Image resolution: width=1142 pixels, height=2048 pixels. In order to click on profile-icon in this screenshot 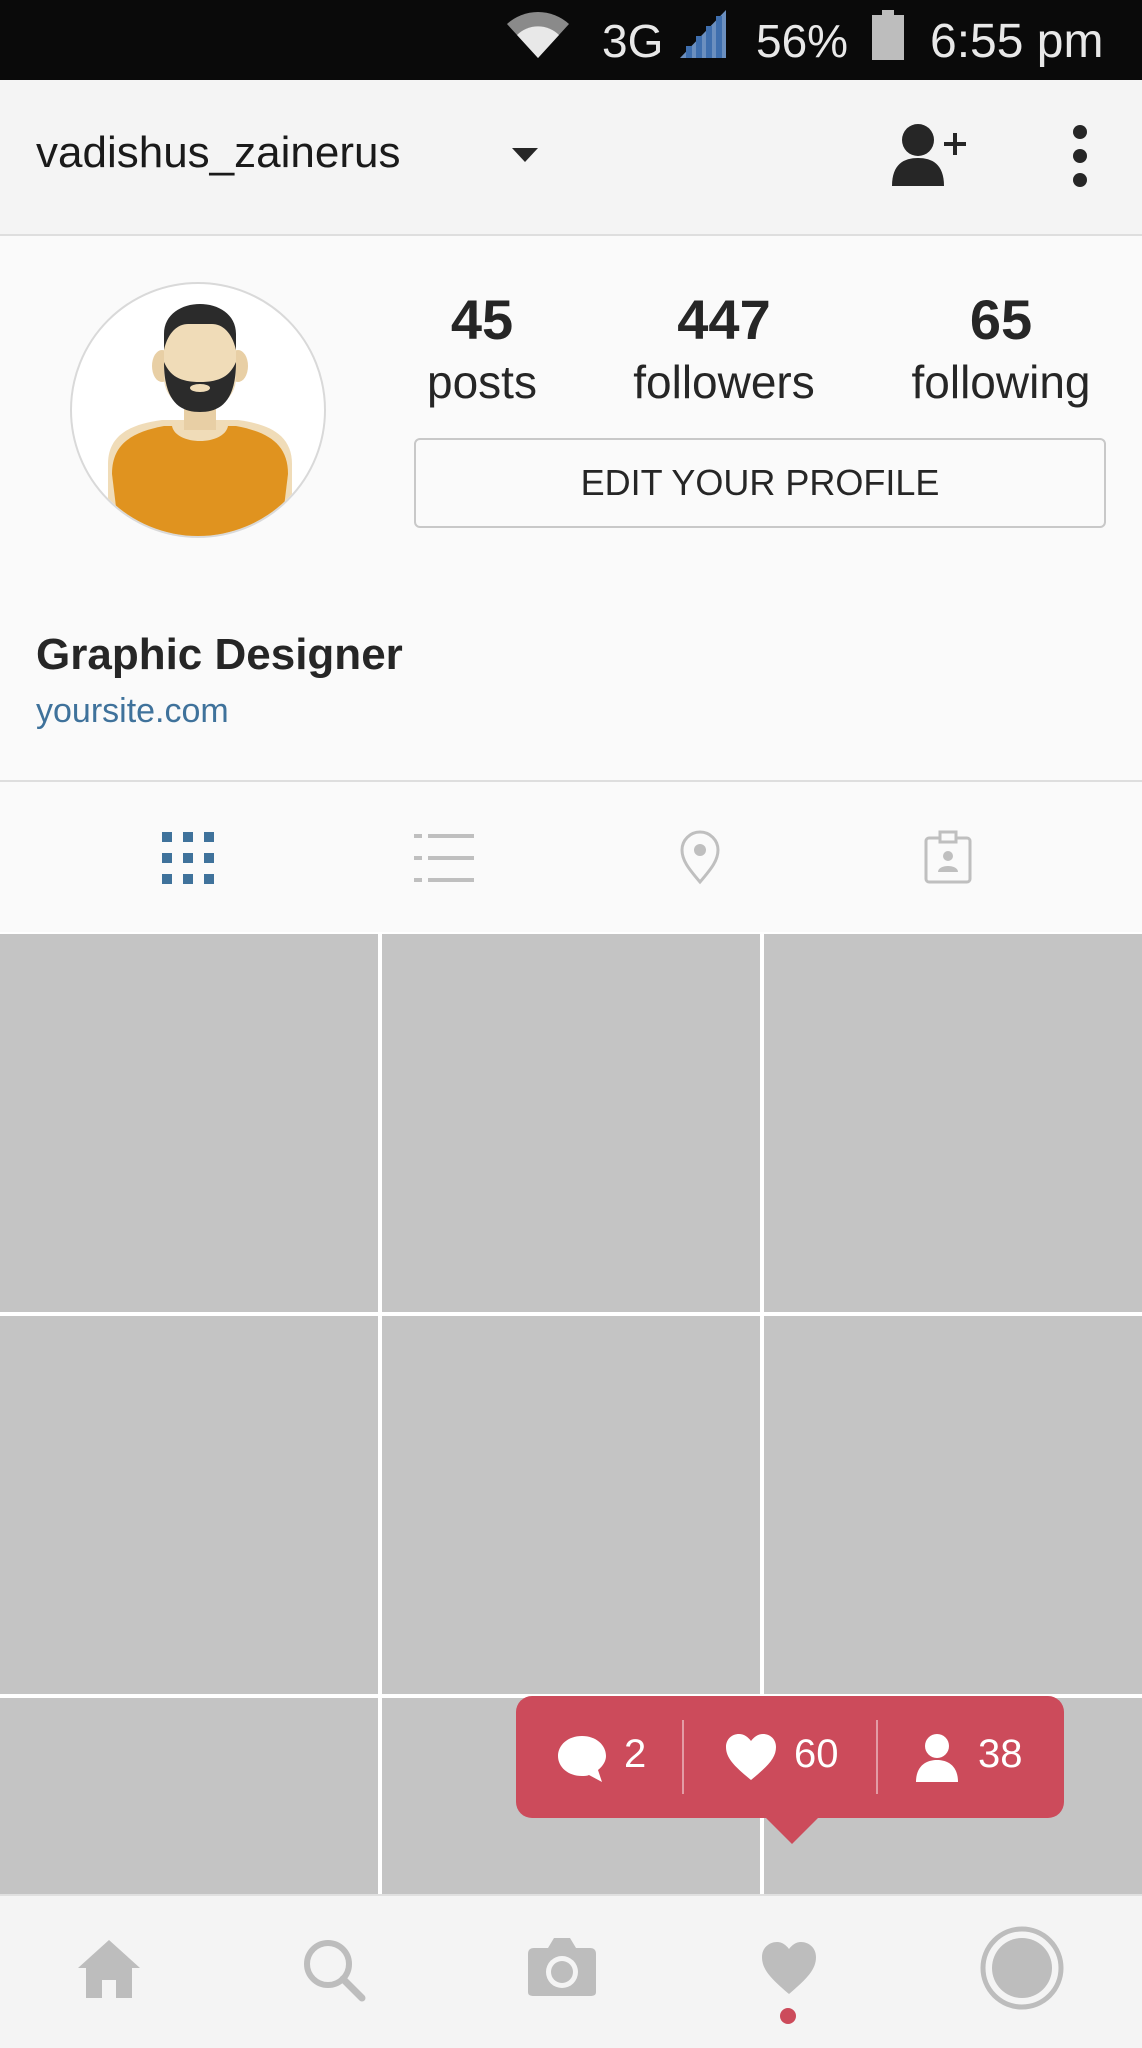, I will do `click(1022, 1968)`.